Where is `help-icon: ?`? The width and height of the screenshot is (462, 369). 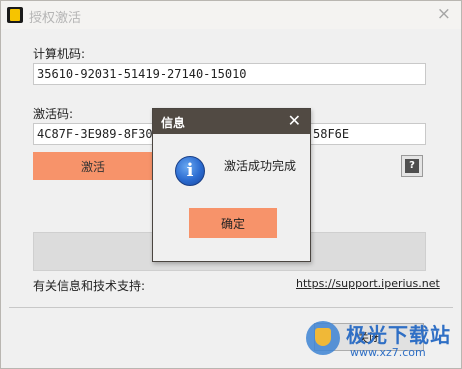 help-icon: ? is located at coordinates (412, 166).